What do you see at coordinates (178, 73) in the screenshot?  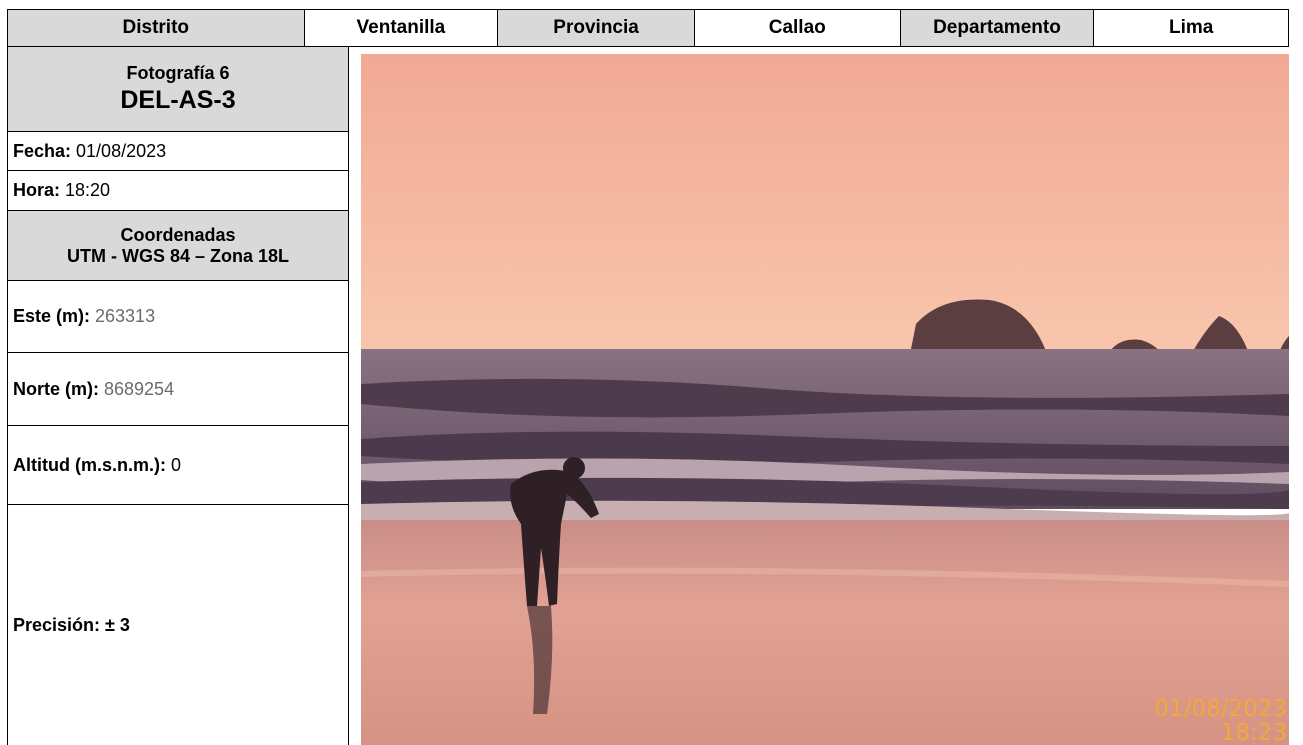 I see `photo-title: Fotografía 6` at bounding box center [178, 73].